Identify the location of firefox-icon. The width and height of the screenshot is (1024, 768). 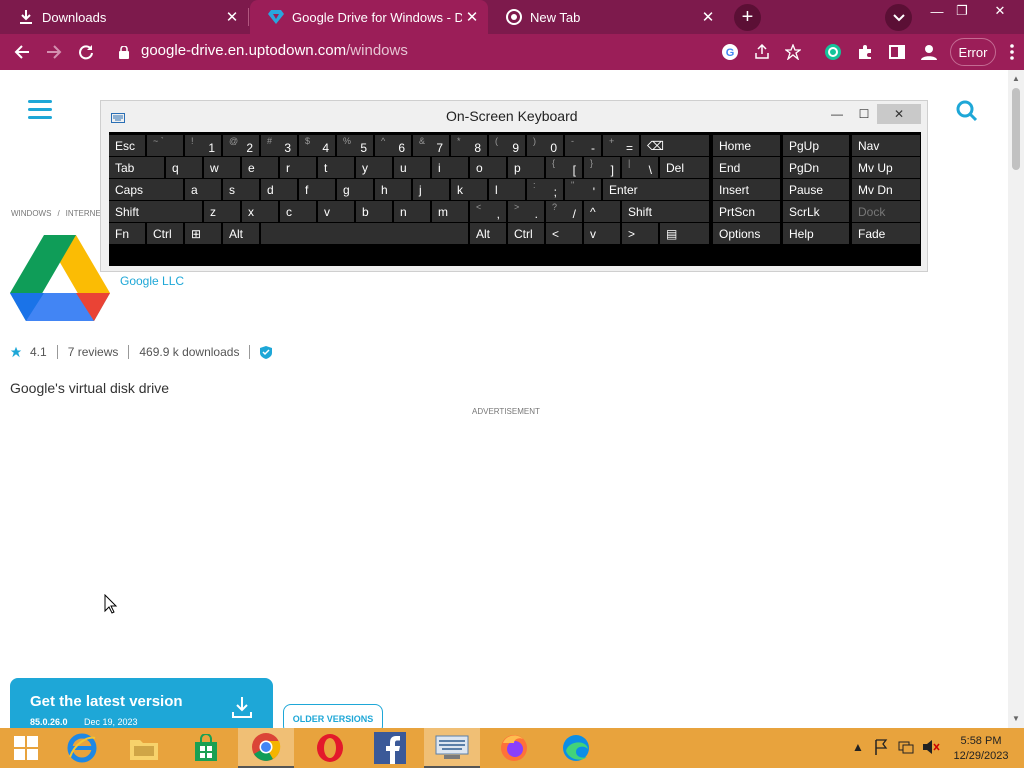
(514, 748).